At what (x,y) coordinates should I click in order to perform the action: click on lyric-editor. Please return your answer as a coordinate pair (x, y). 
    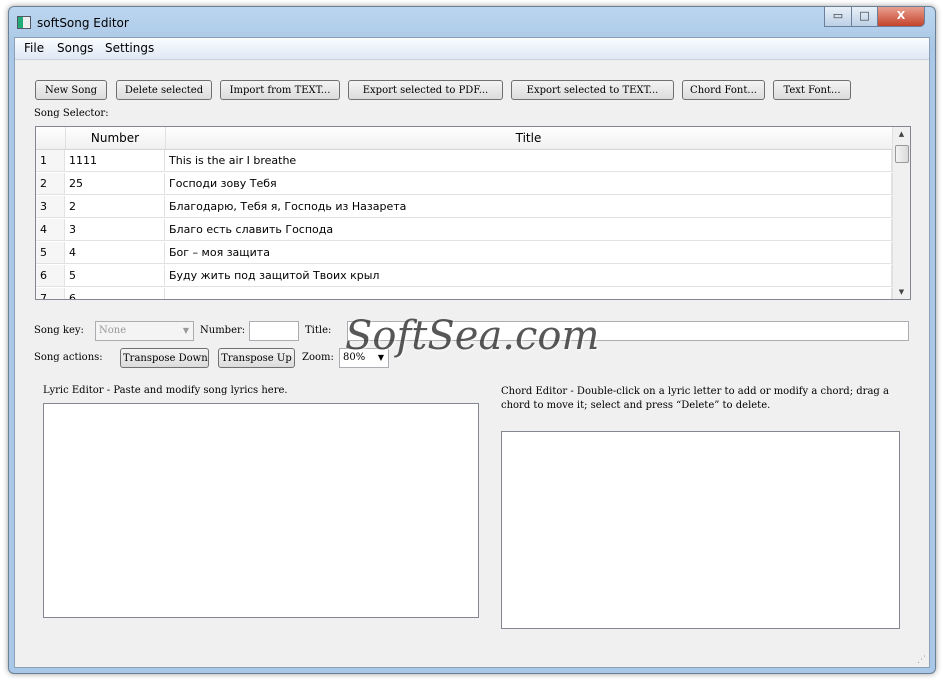
    Looking at the image, I should click on (261, 510).